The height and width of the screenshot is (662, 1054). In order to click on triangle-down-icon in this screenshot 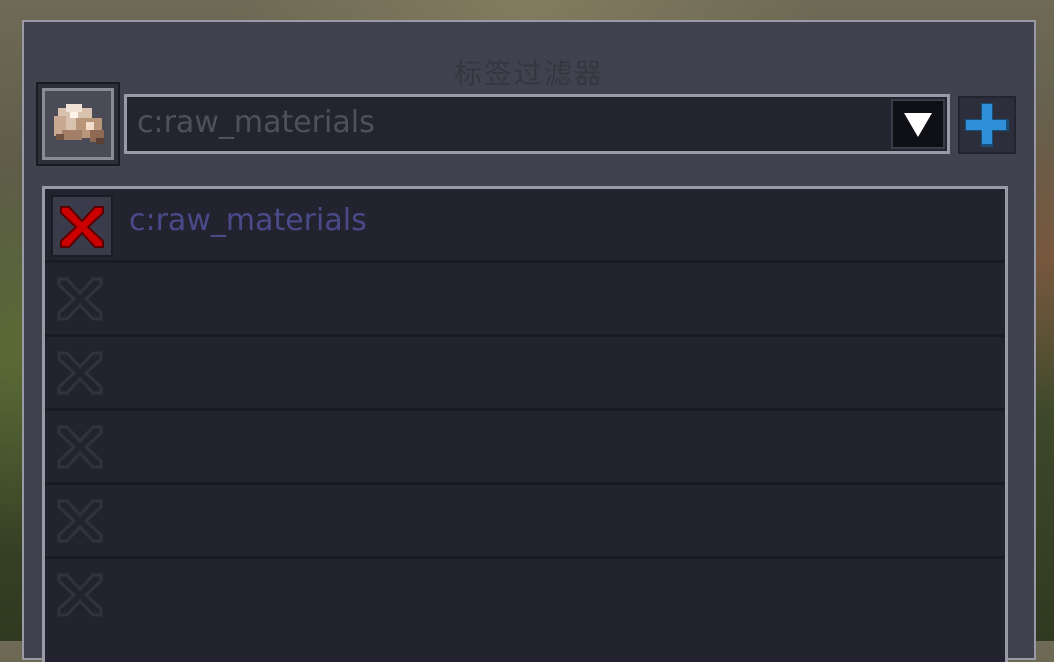, I will do `click(918, 125)`.